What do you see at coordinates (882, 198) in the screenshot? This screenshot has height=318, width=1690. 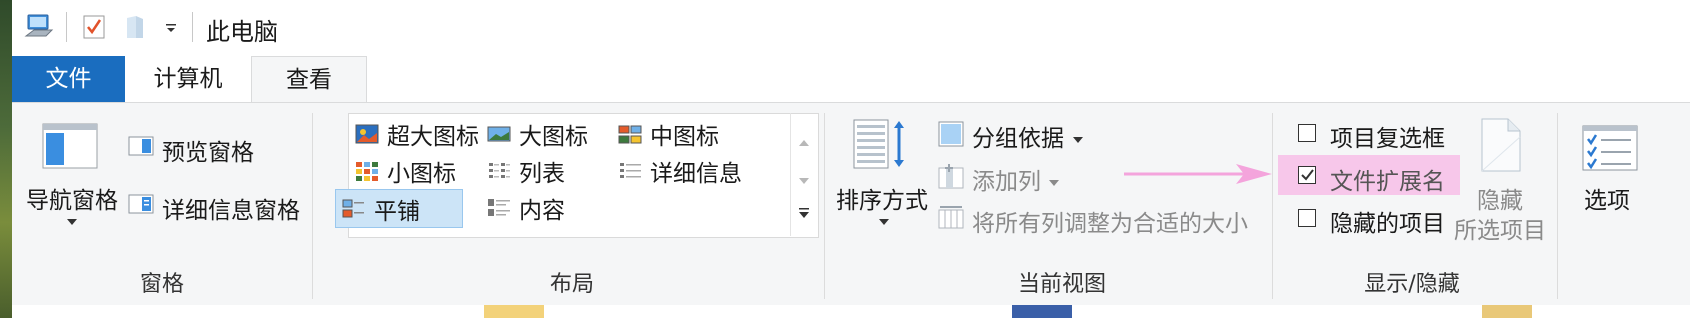 I see `sort-by-button: 排序方式` at bounding box center [882, 198].